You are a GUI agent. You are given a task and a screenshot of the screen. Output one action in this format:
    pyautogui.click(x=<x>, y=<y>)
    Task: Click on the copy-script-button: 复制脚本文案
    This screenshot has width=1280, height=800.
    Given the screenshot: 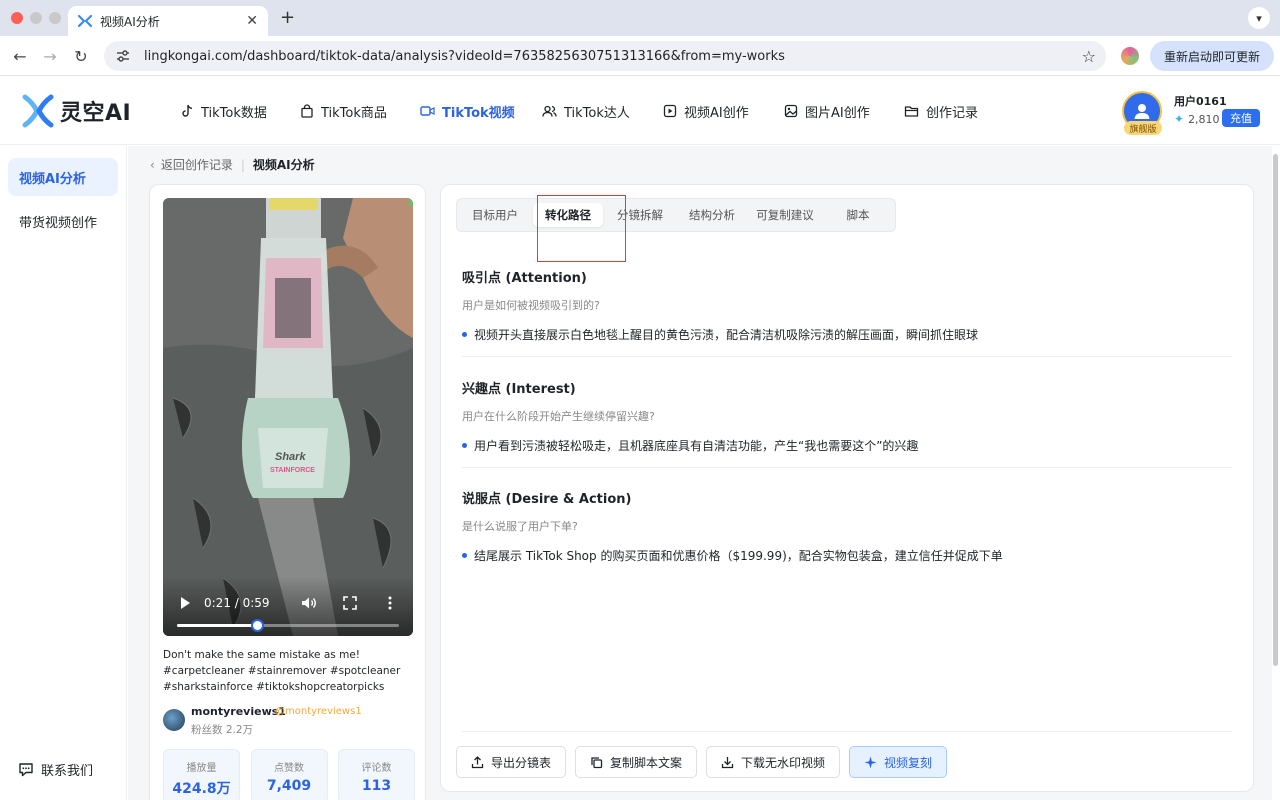 What is the action you would take?
    pyautogui.click(x=636, y=762)
    